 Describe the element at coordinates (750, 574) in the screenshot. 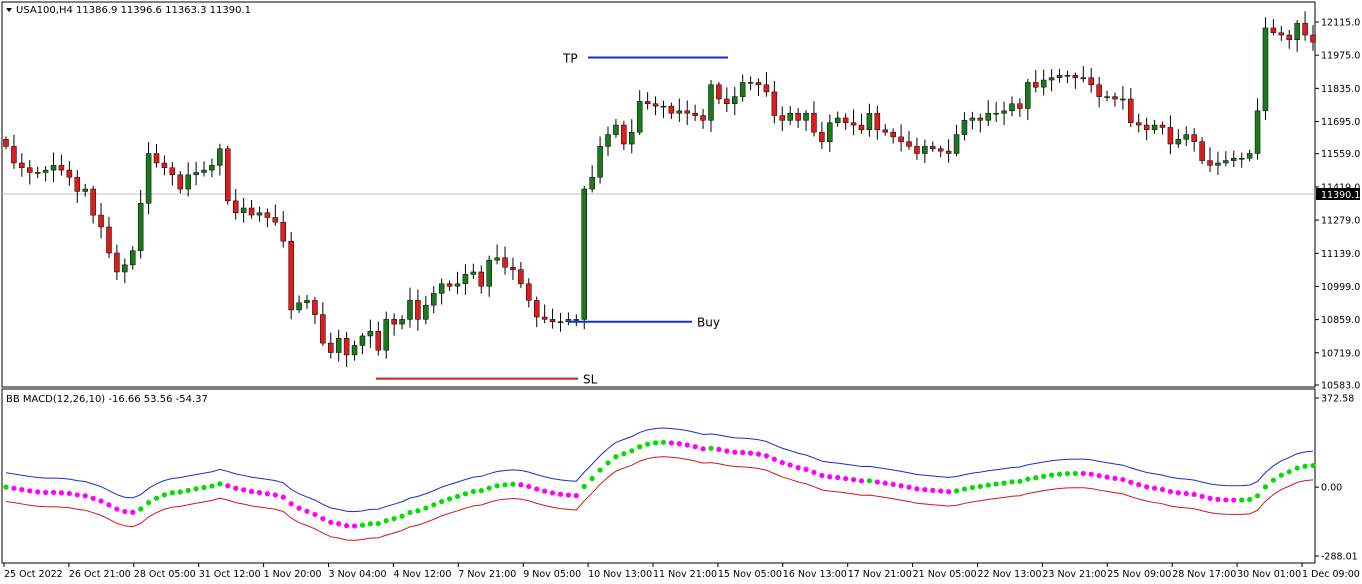

I see `time-tick-label: 15 Nov 05:00` at that location.